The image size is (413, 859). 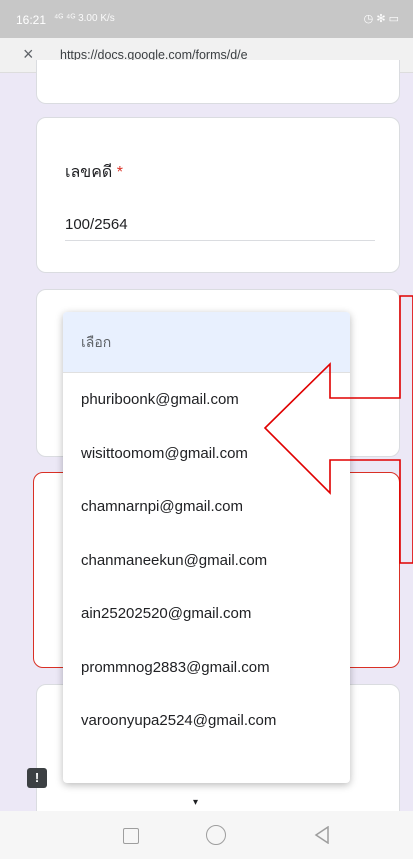 What do you see at coordinates (131, 836) in the screenshot?
I see `recent-apps-icon` at bounding box center [131, 836].